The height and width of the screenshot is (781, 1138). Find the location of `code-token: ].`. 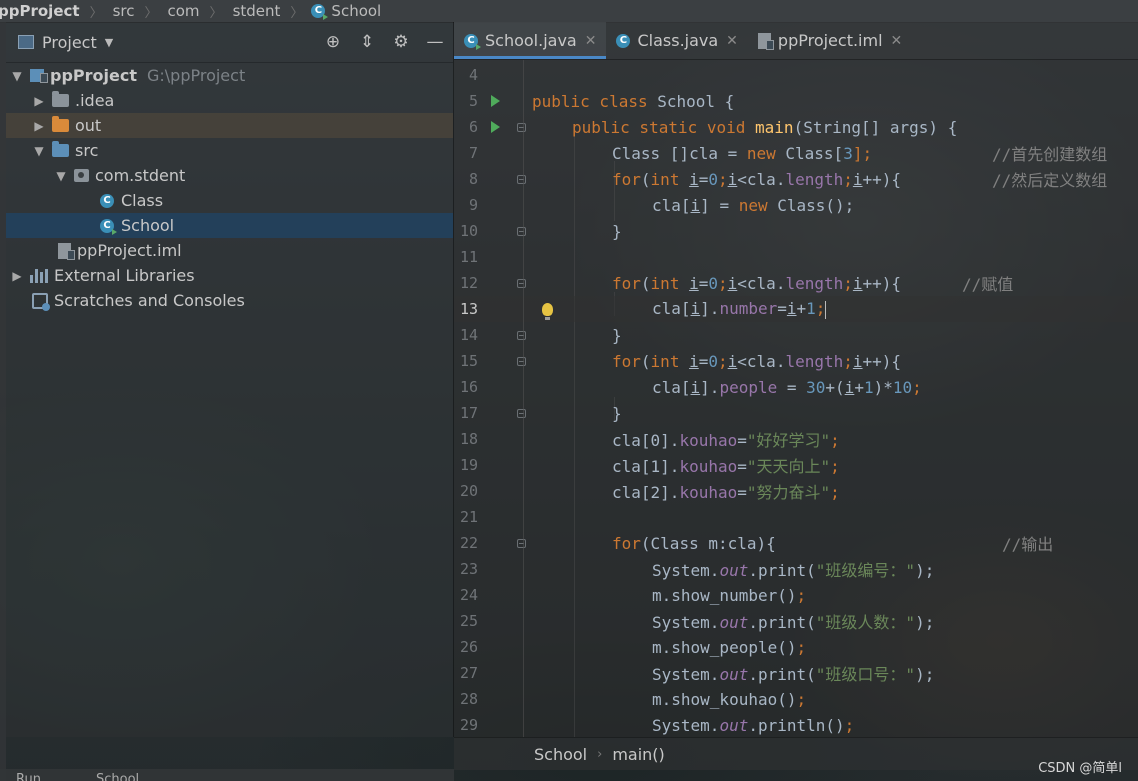

code-token: ]. is located at coordinates (710, 309).